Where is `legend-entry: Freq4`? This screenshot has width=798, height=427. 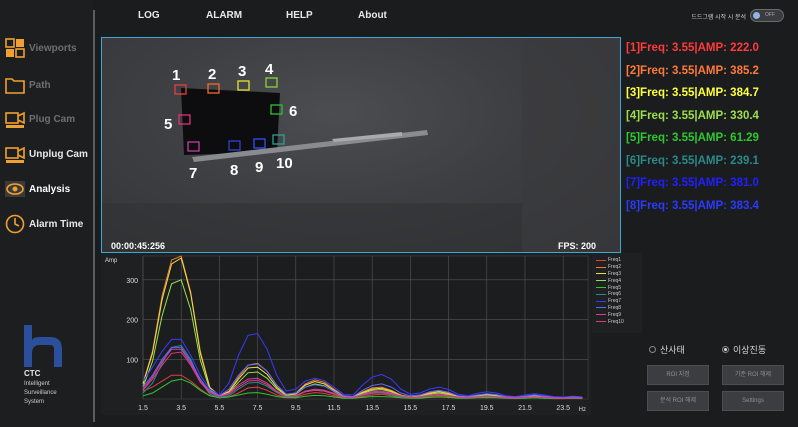
legend-entry: Freq4 is located at coordinates (617, 280).